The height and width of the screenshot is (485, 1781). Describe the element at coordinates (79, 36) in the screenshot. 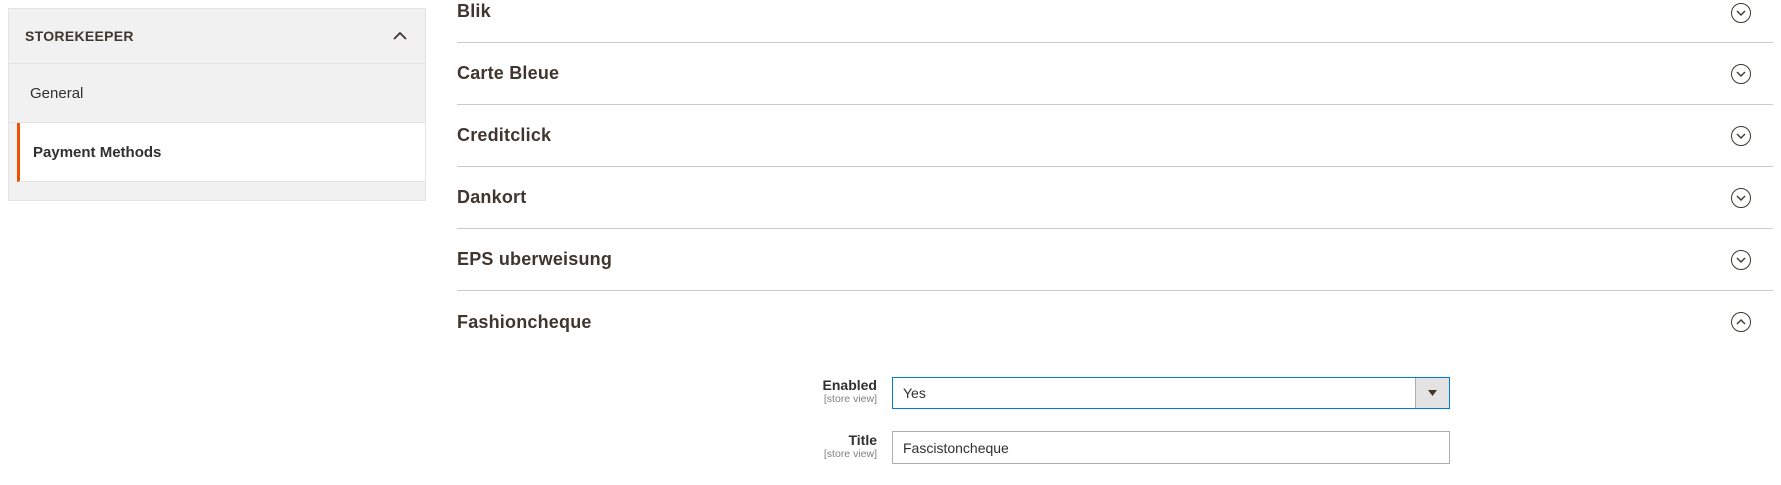

I see `sidebar-group-title: STOREKEEPER` at that location.